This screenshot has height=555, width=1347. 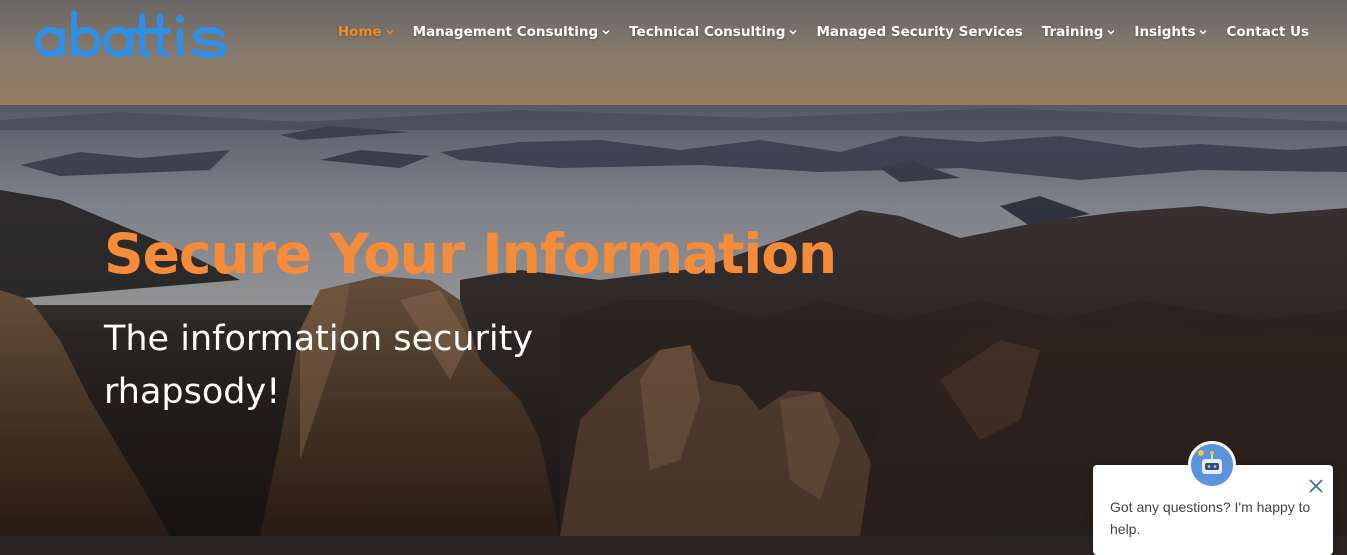 I want to click on abattis-logo, so click(x=132, y=35).